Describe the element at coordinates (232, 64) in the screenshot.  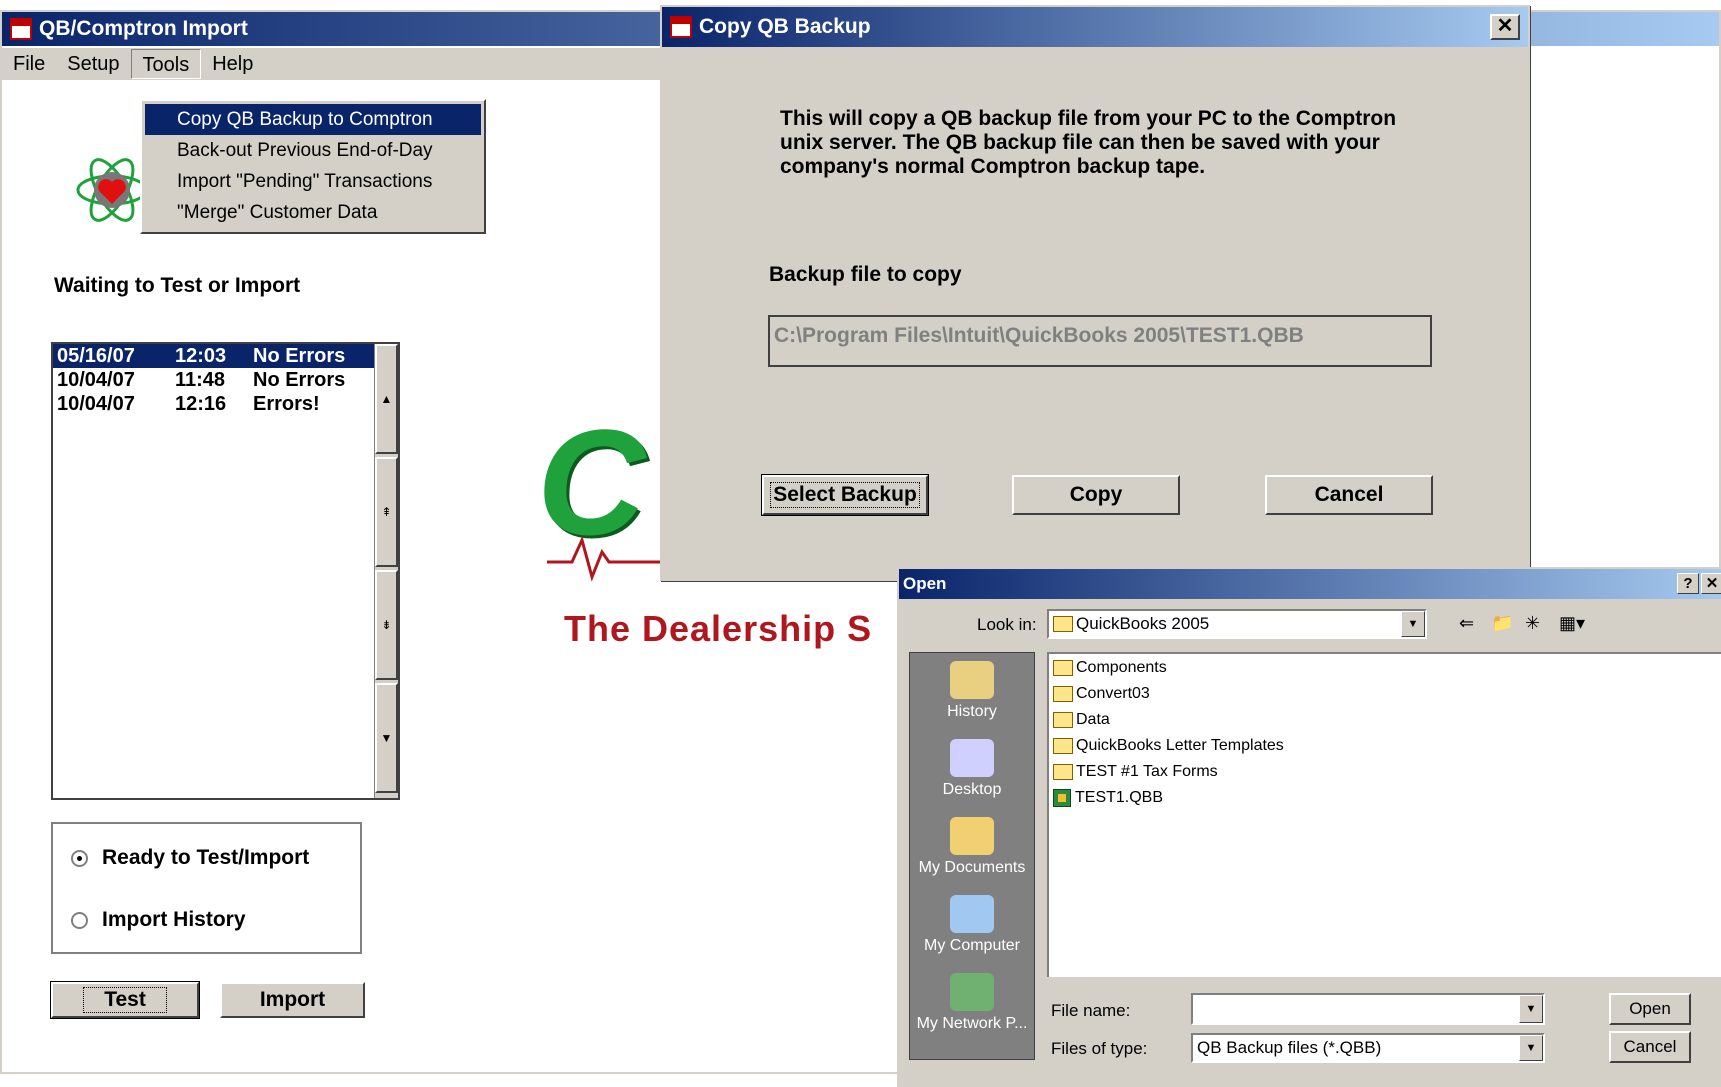
I see `menu-help: Help` at that location.